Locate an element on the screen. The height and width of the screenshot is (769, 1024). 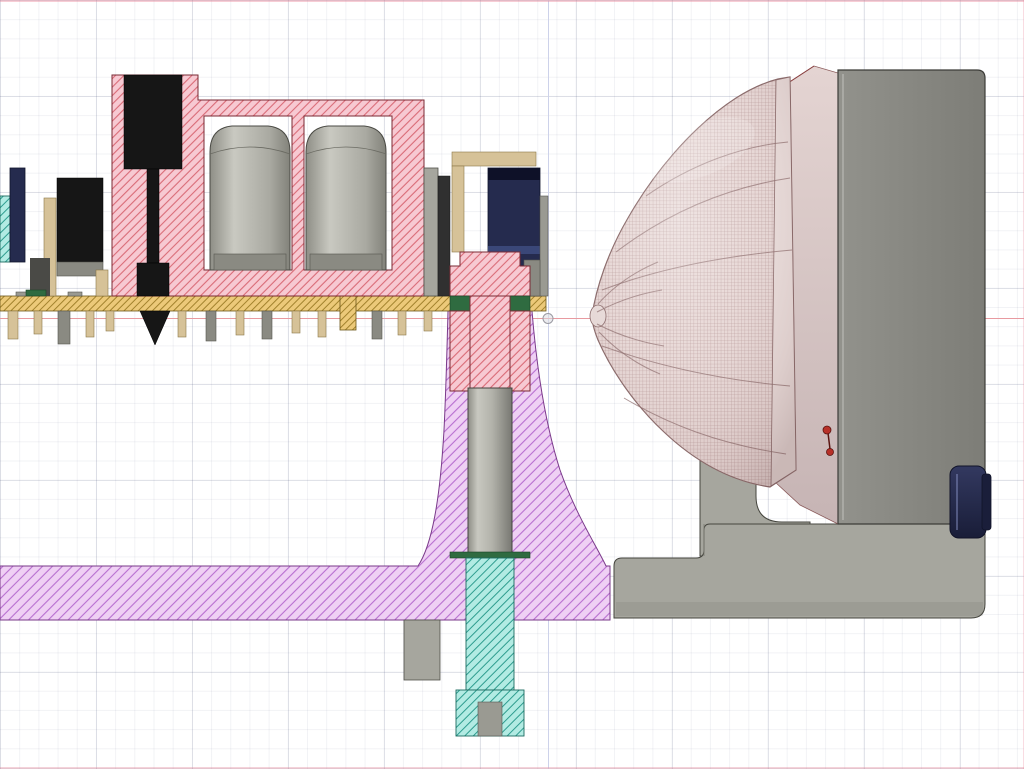
center-bushing: center-bushing-section is located at coordinates (490, 321).